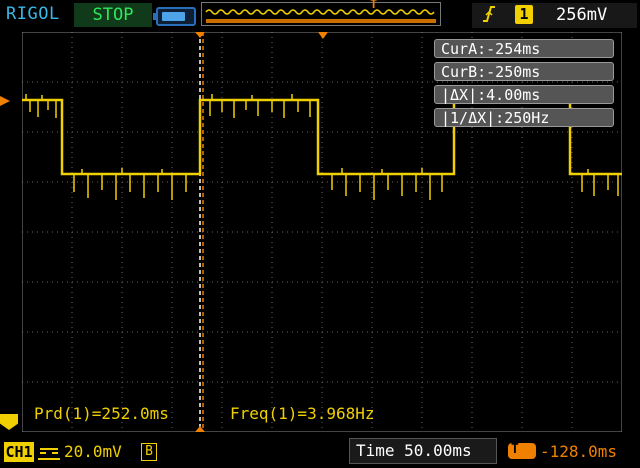 The width and height of the screenshot is (640, 468). What do you see at coordinates (101, 413) in the screenshot?
I see `period-measurement: Prd(1)=252.0ms` at bounding box center [101, 413].